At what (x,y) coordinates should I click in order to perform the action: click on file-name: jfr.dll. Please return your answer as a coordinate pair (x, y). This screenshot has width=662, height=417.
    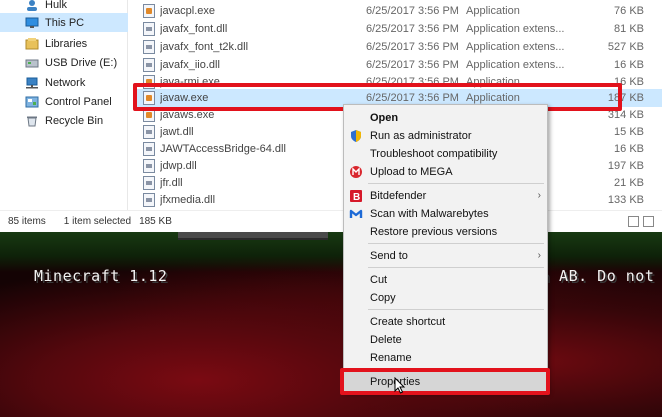
    Looking at the image, I should click on (171, 183).